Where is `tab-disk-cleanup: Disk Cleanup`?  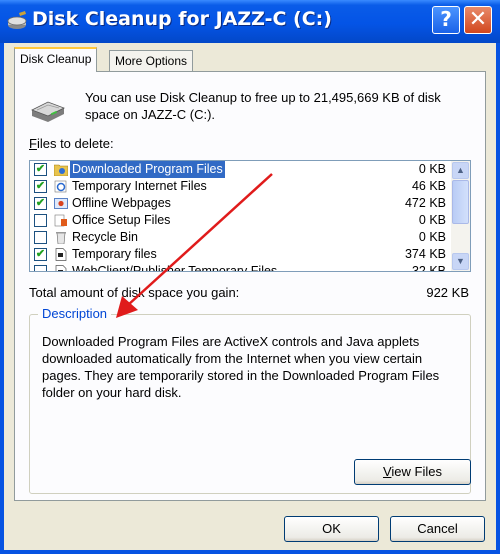
tab-disk-cleanup: Disk Cleanup is located at coordinates (56, 59).